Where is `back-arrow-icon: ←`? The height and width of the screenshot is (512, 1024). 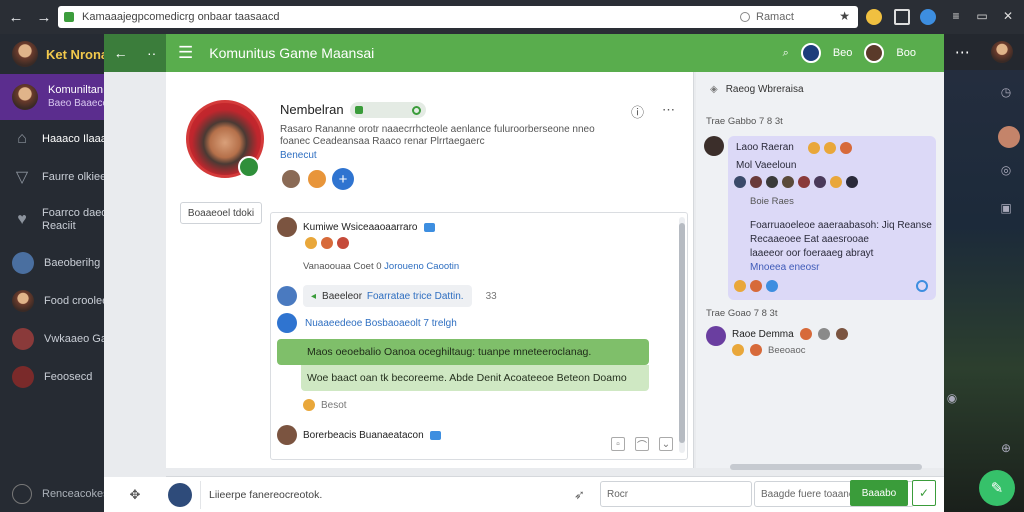
back-arrow-icon: ← is located at coordinates (121, 53).